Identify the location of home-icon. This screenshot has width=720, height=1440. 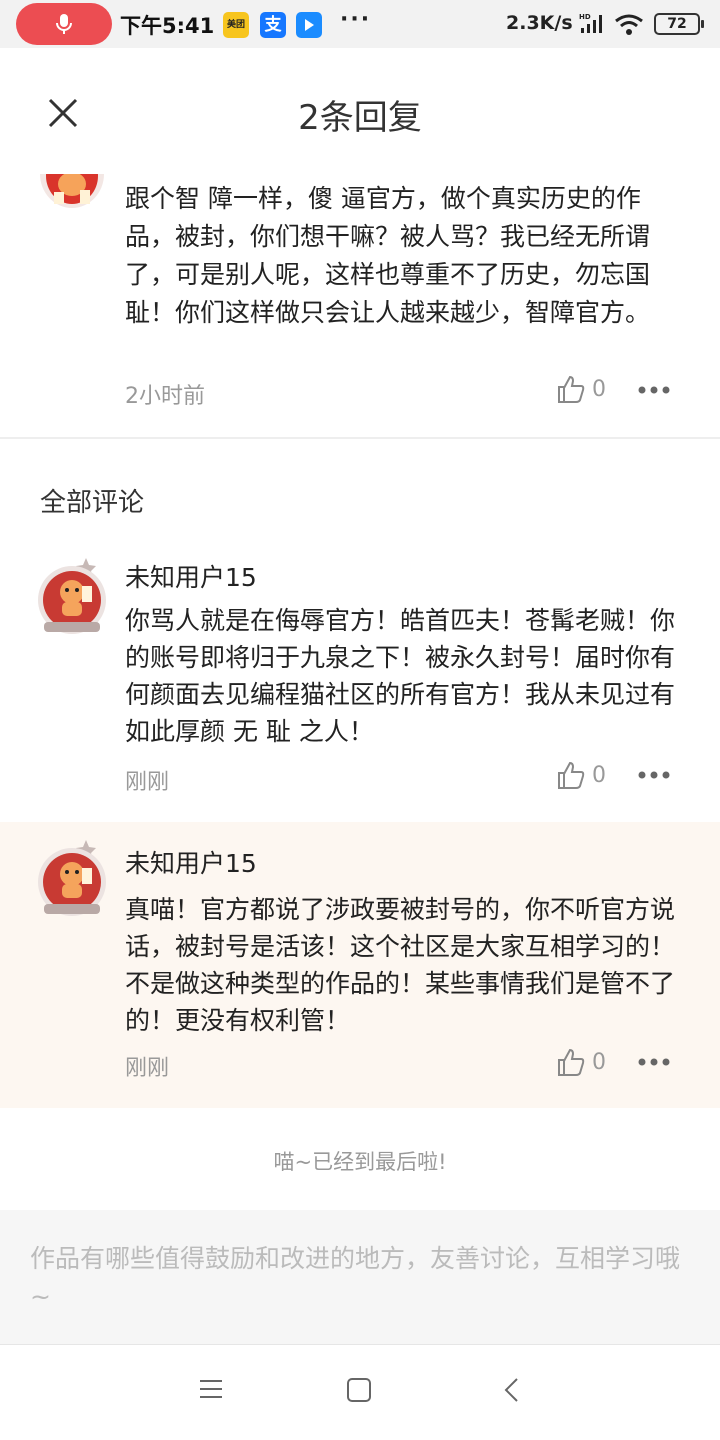
(359, 1390).